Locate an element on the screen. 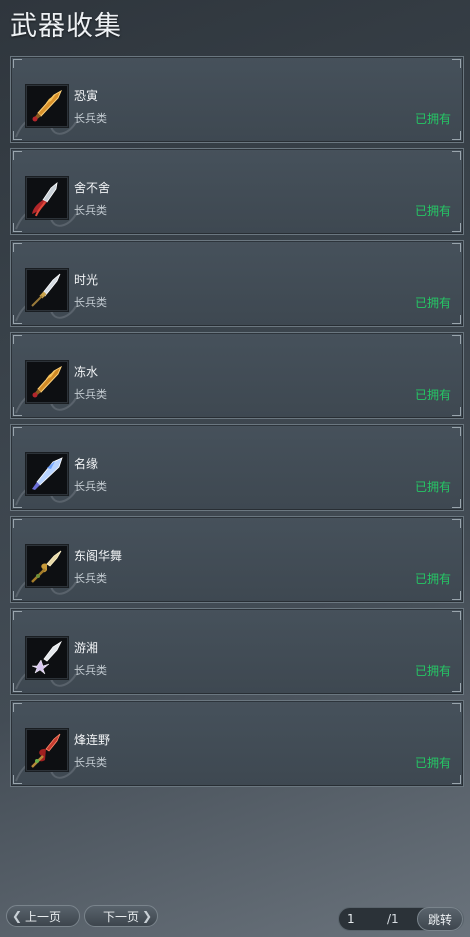  weapon-card: 恐寅 长兵类 已拥有 is located at coordinates (237, 99).